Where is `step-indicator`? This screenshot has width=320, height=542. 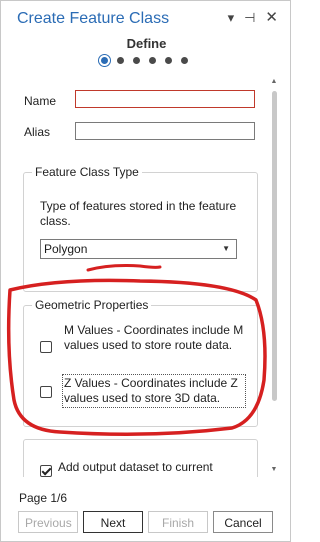 step-indicator is located at coordinates (144, 60).